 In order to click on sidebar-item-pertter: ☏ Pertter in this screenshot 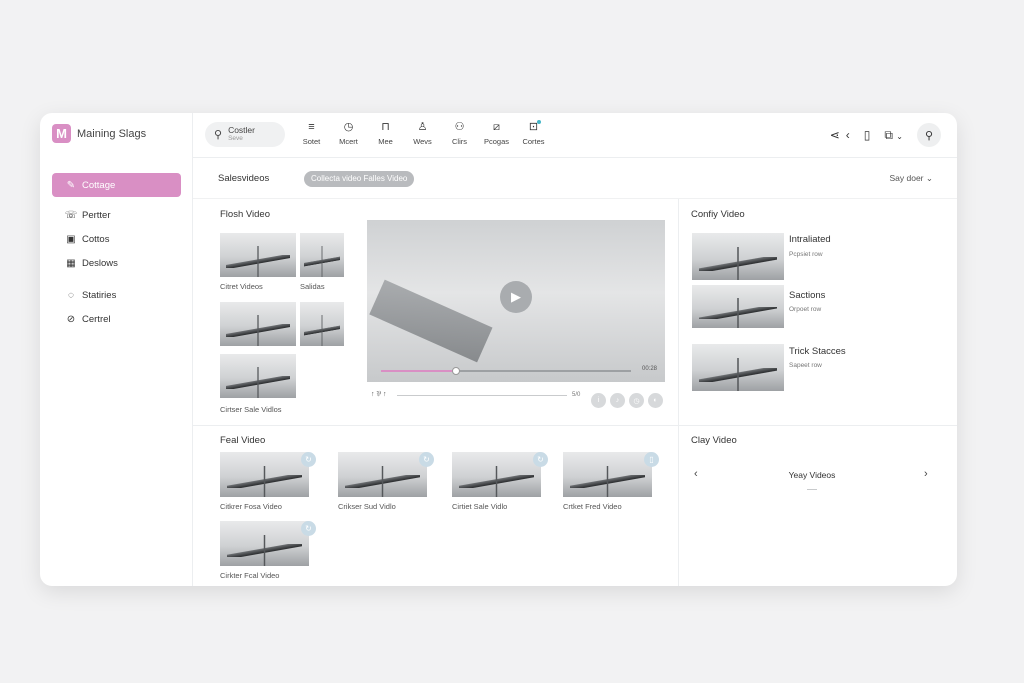, I will do `click(116, 215)`.